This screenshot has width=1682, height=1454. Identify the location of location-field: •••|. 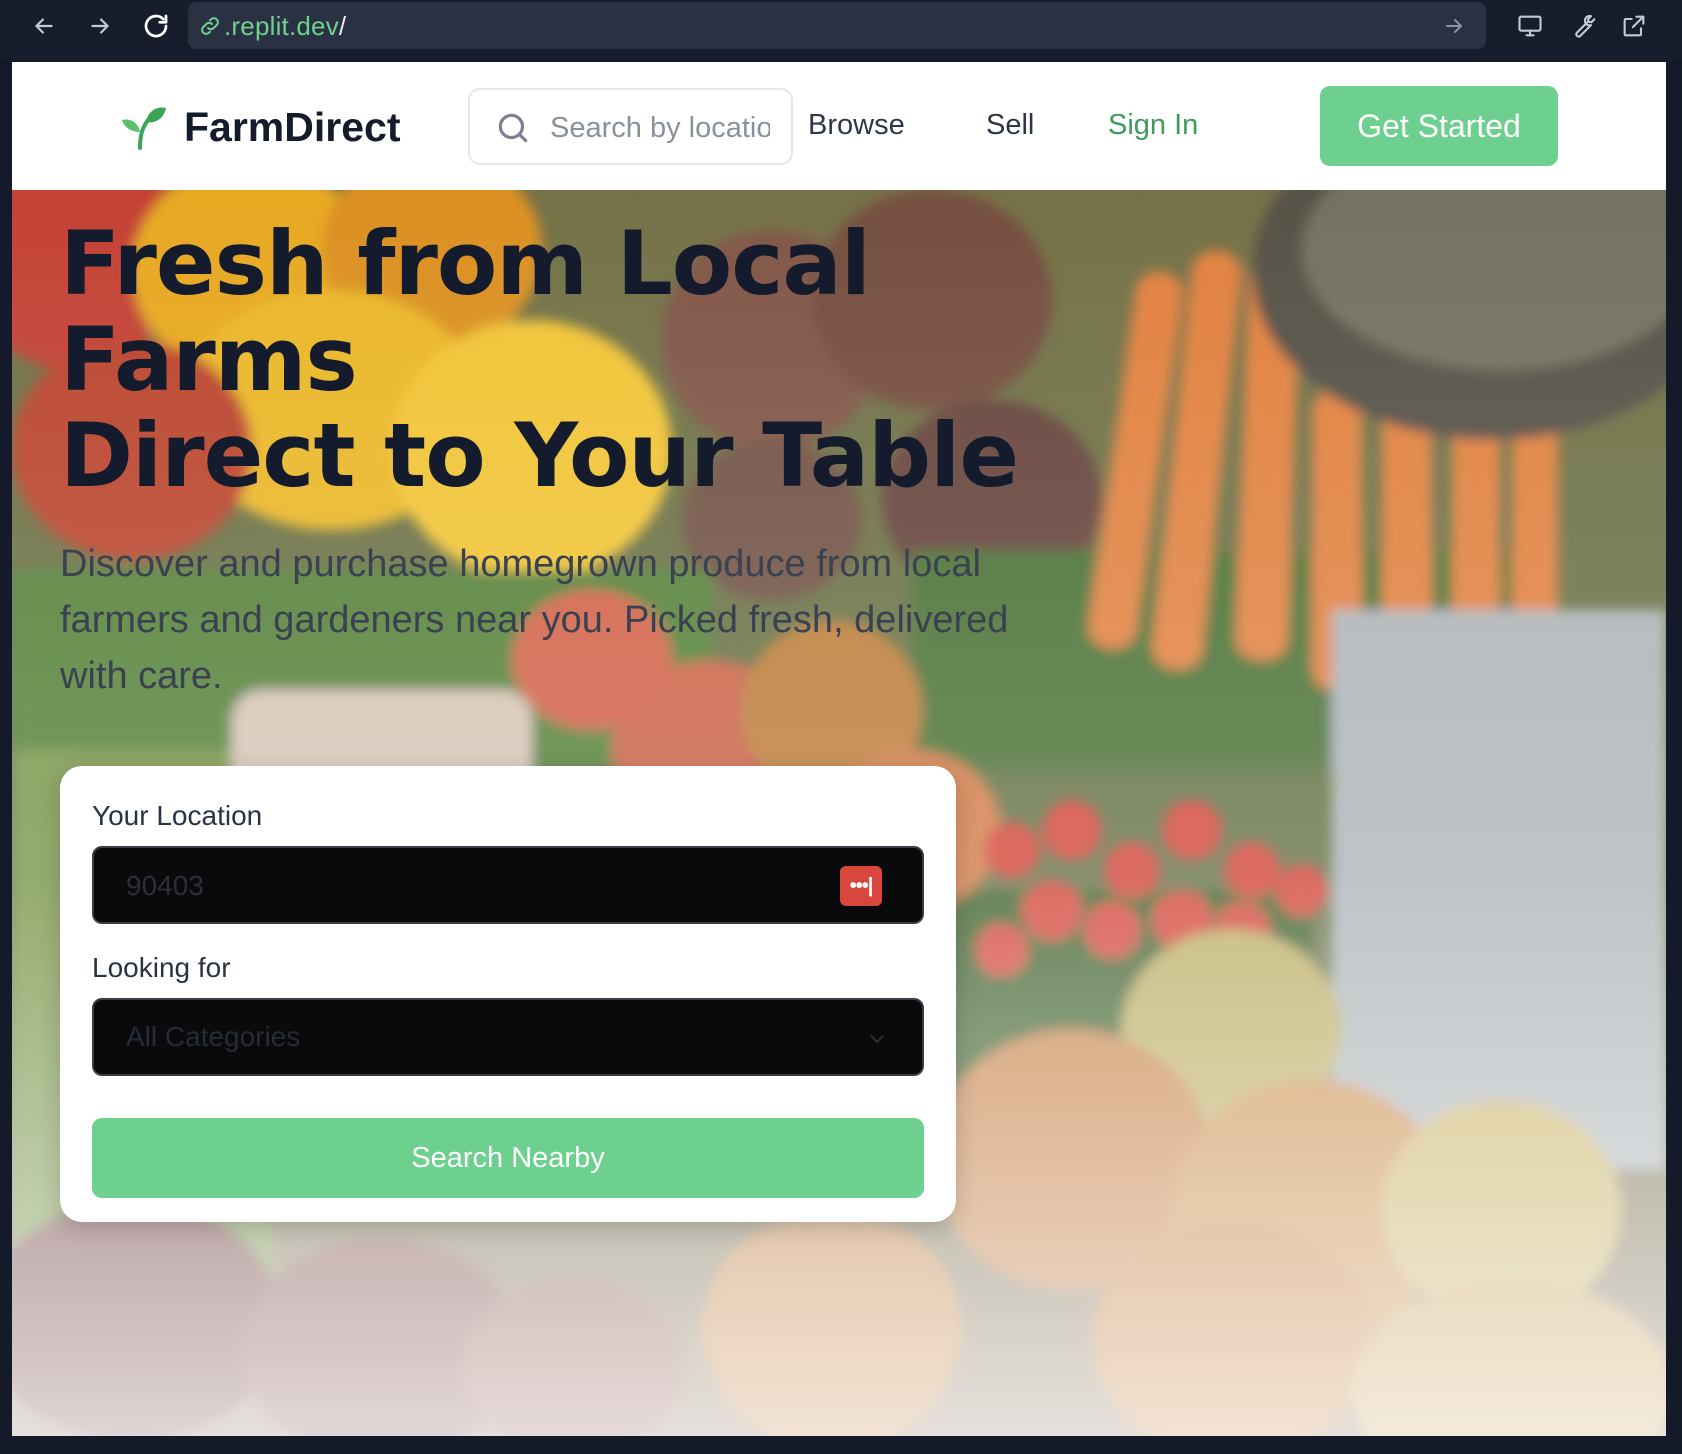
(508, 885).